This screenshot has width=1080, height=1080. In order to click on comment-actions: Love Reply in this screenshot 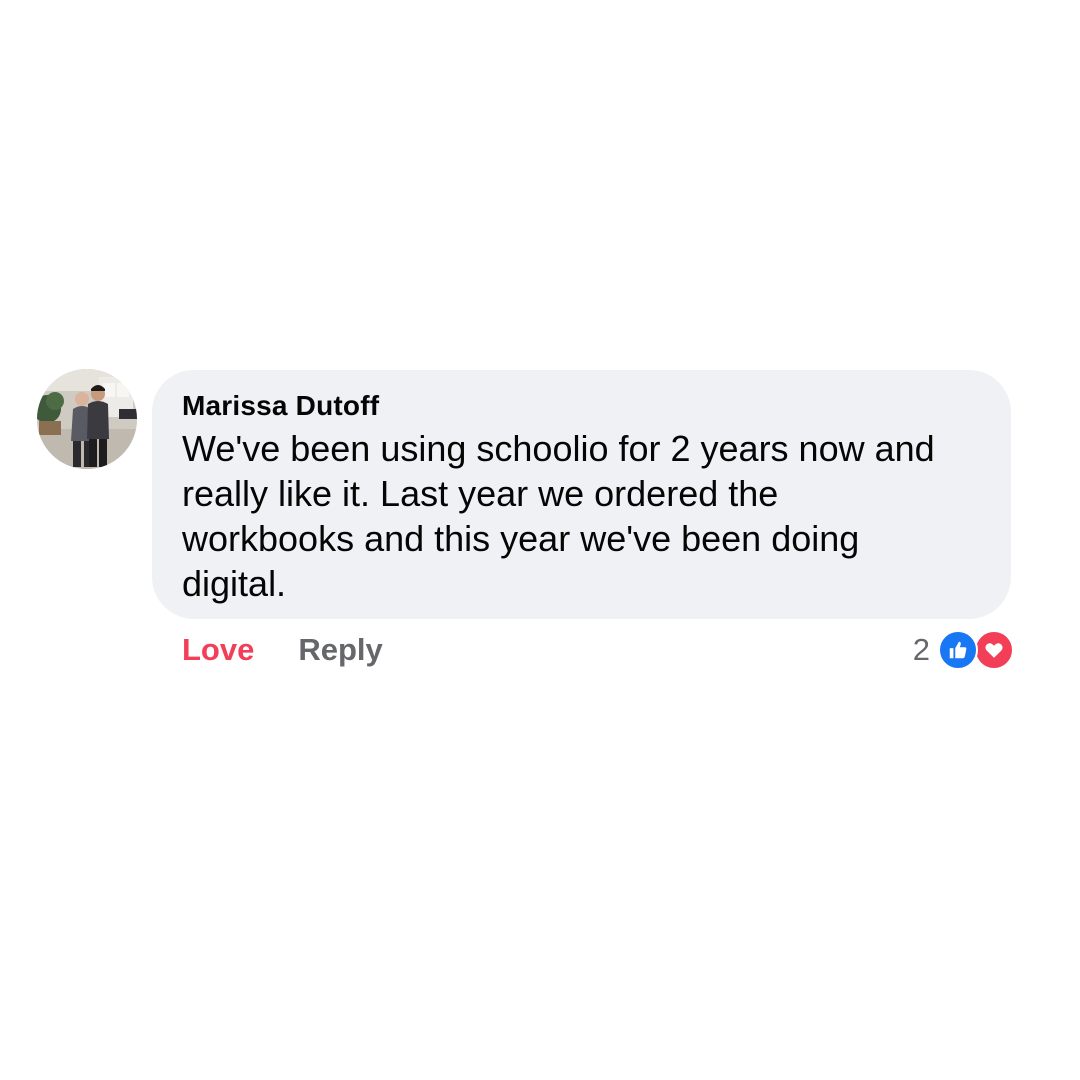, I will do `click(282, 650)`.